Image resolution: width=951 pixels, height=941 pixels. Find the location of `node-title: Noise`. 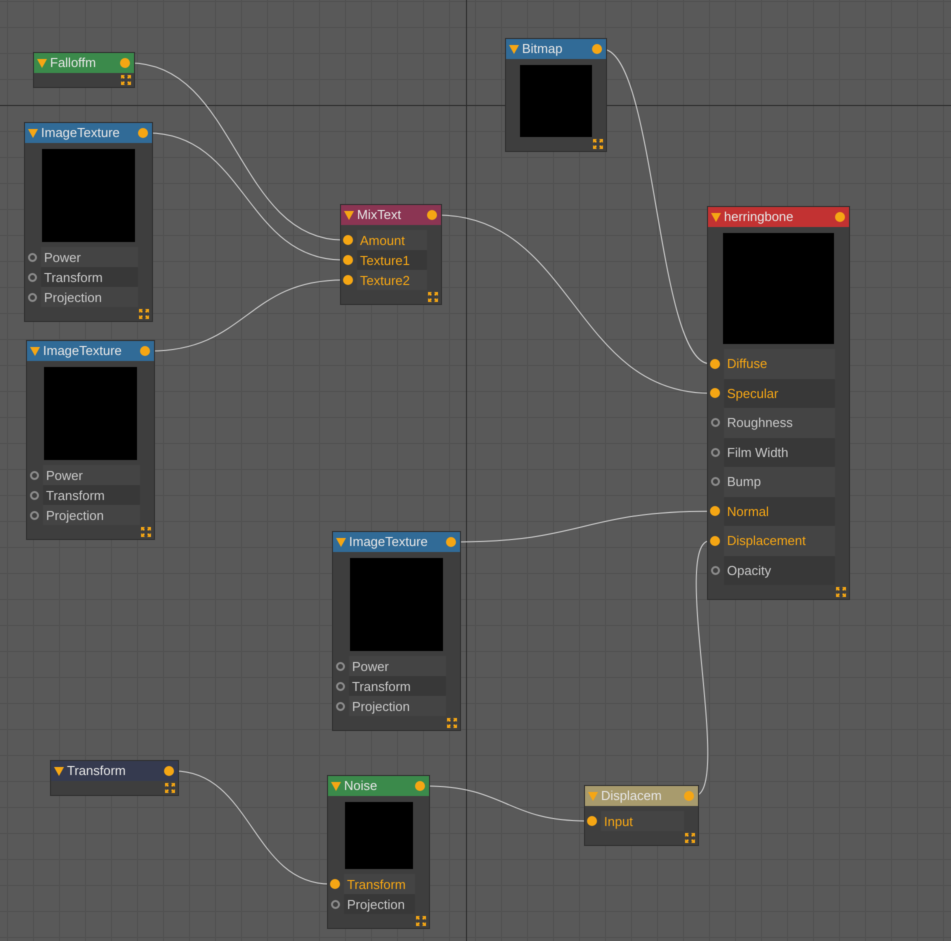

node-title: Noise is located at coordinates (361, 786).